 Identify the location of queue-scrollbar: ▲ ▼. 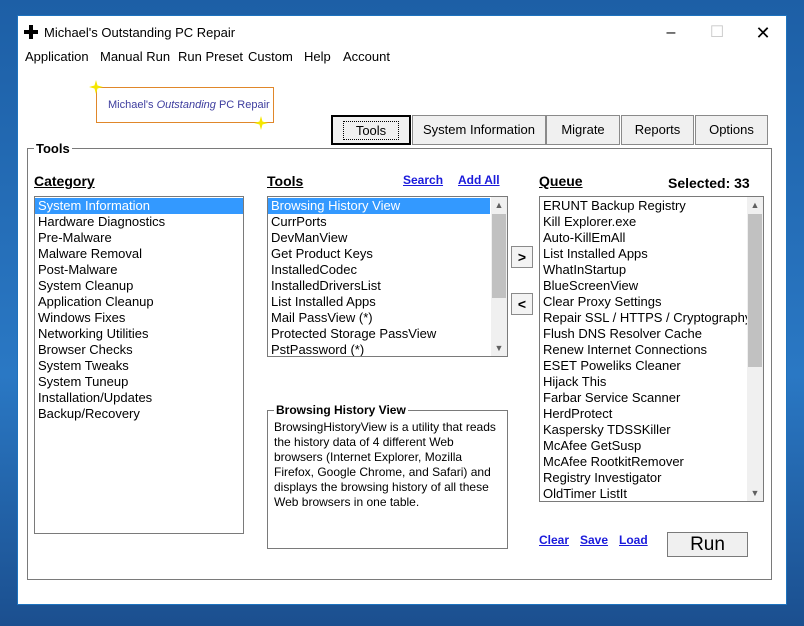
(755, 349).